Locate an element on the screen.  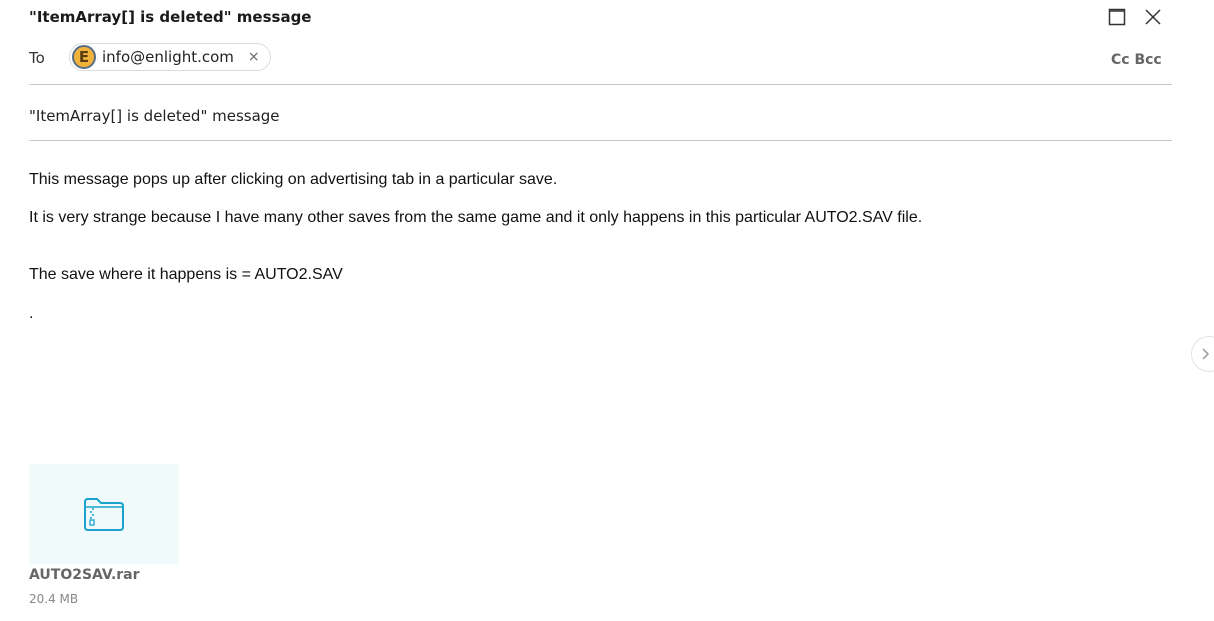
chevron-right-icon is located at coordinates (1206, 354).